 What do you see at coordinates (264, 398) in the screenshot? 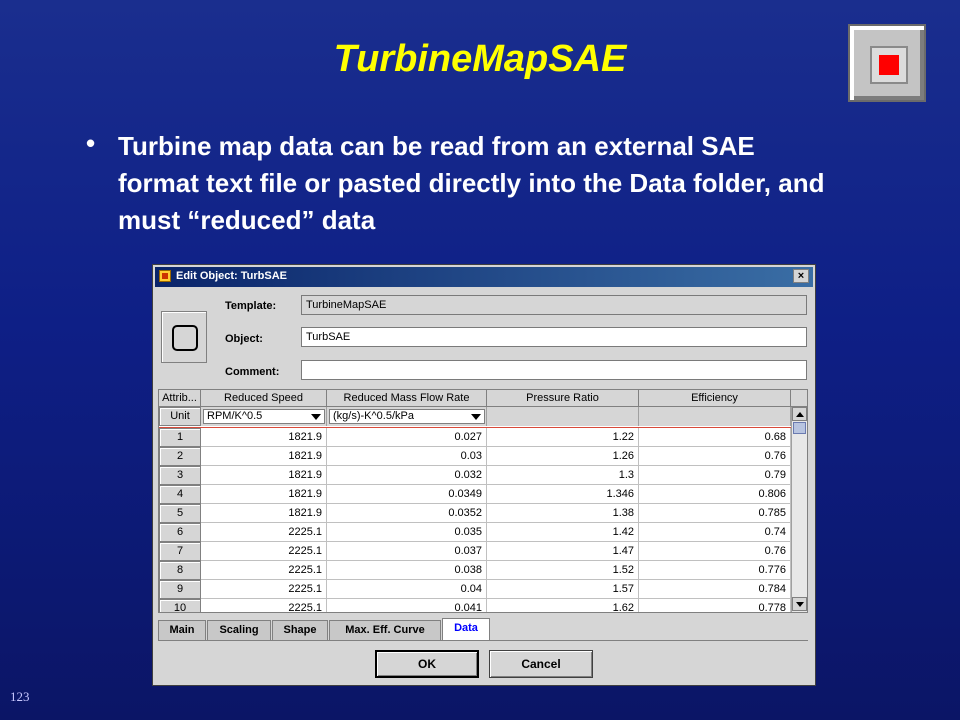
I see `column-header-reduced-speed: Reduced Speed` at bounding box center [264, 398].